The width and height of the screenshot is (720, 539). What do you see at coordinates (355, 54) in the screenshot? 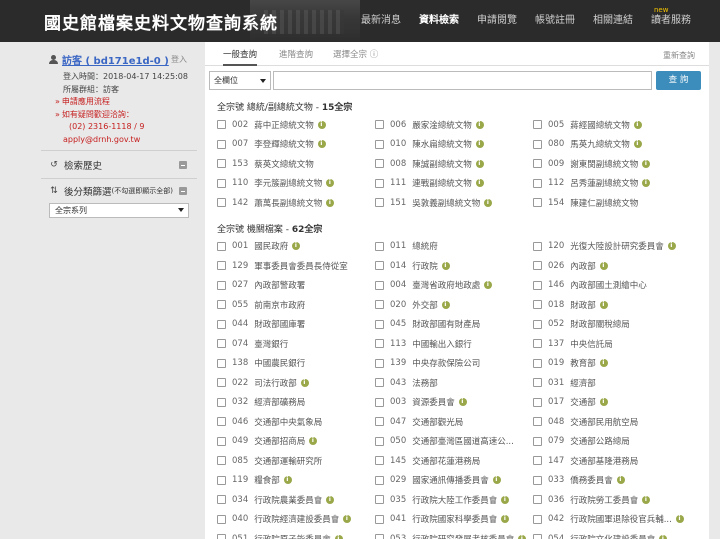
I see `tab-select-fonds: 選擇全宗 ⓘ` at bounding box center [355, 54].